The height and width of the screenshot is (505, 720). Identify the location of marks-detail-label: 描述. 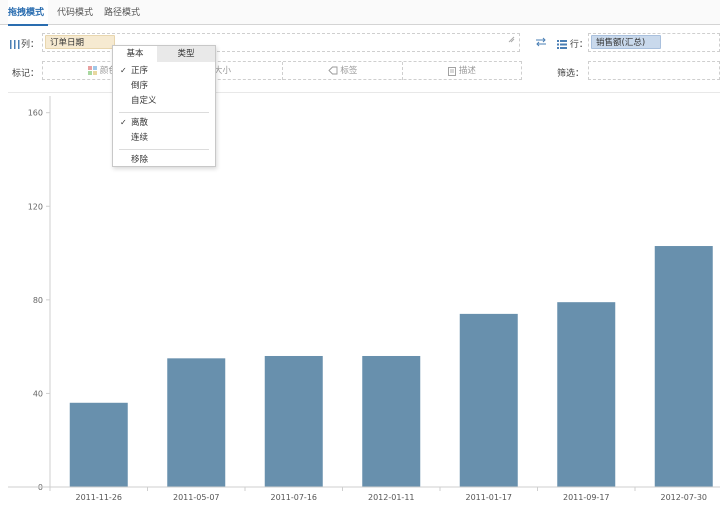
(467, 71).